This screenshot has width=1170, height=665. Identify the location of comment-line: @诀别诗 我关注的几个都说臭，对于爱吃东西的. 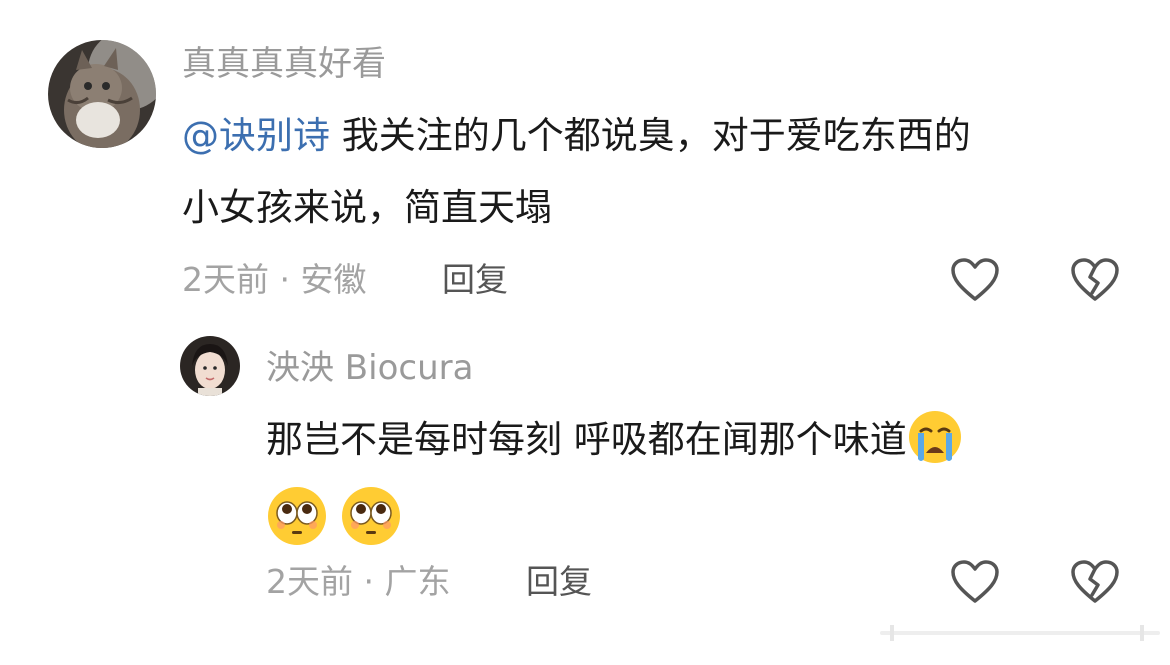
(662, 136).